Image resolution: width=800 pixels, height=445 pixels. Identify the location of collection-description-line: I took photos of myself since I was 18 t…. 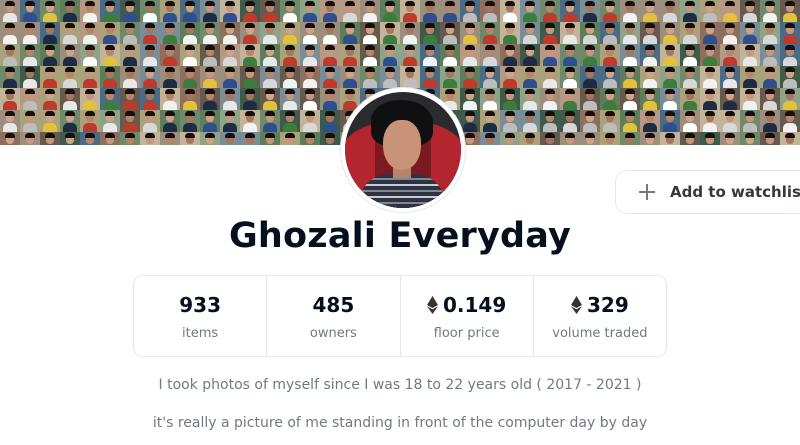
(400, 385).